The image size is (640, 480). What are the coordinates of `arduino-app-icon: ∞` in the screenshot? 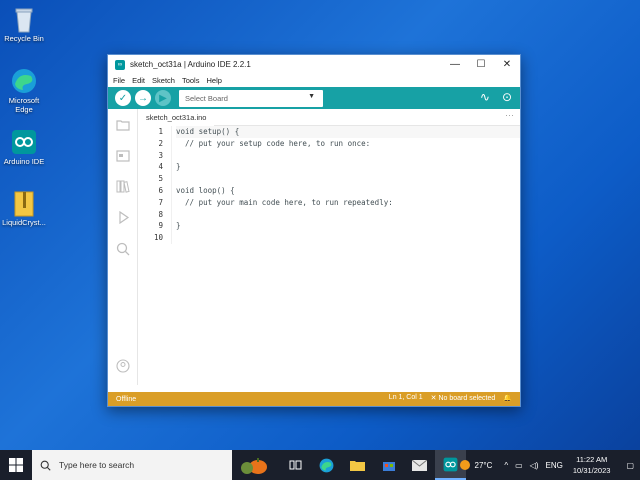 It's located at (120, 64).